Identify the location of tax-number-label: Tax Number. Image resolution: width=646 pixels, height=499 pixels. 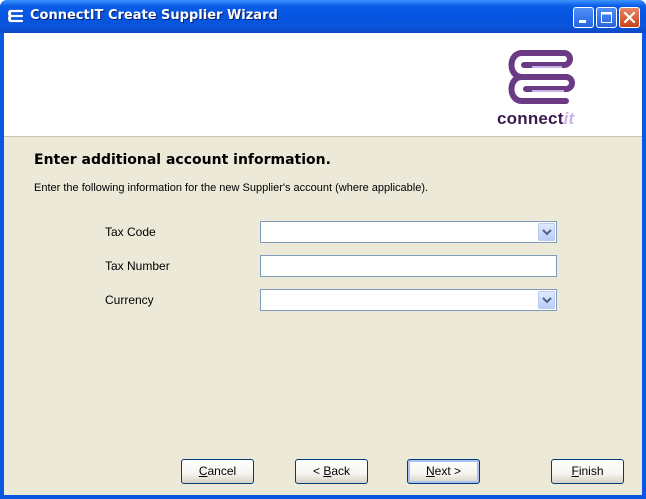
(137, 266).